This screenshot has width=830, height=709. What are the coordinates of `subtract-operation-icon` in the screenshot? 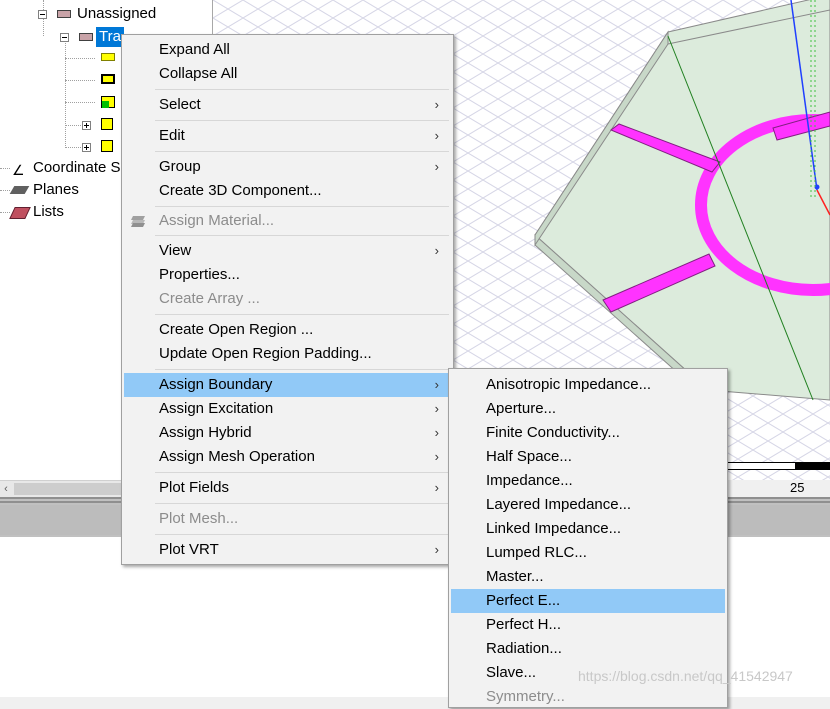 It's located at (108, 102).